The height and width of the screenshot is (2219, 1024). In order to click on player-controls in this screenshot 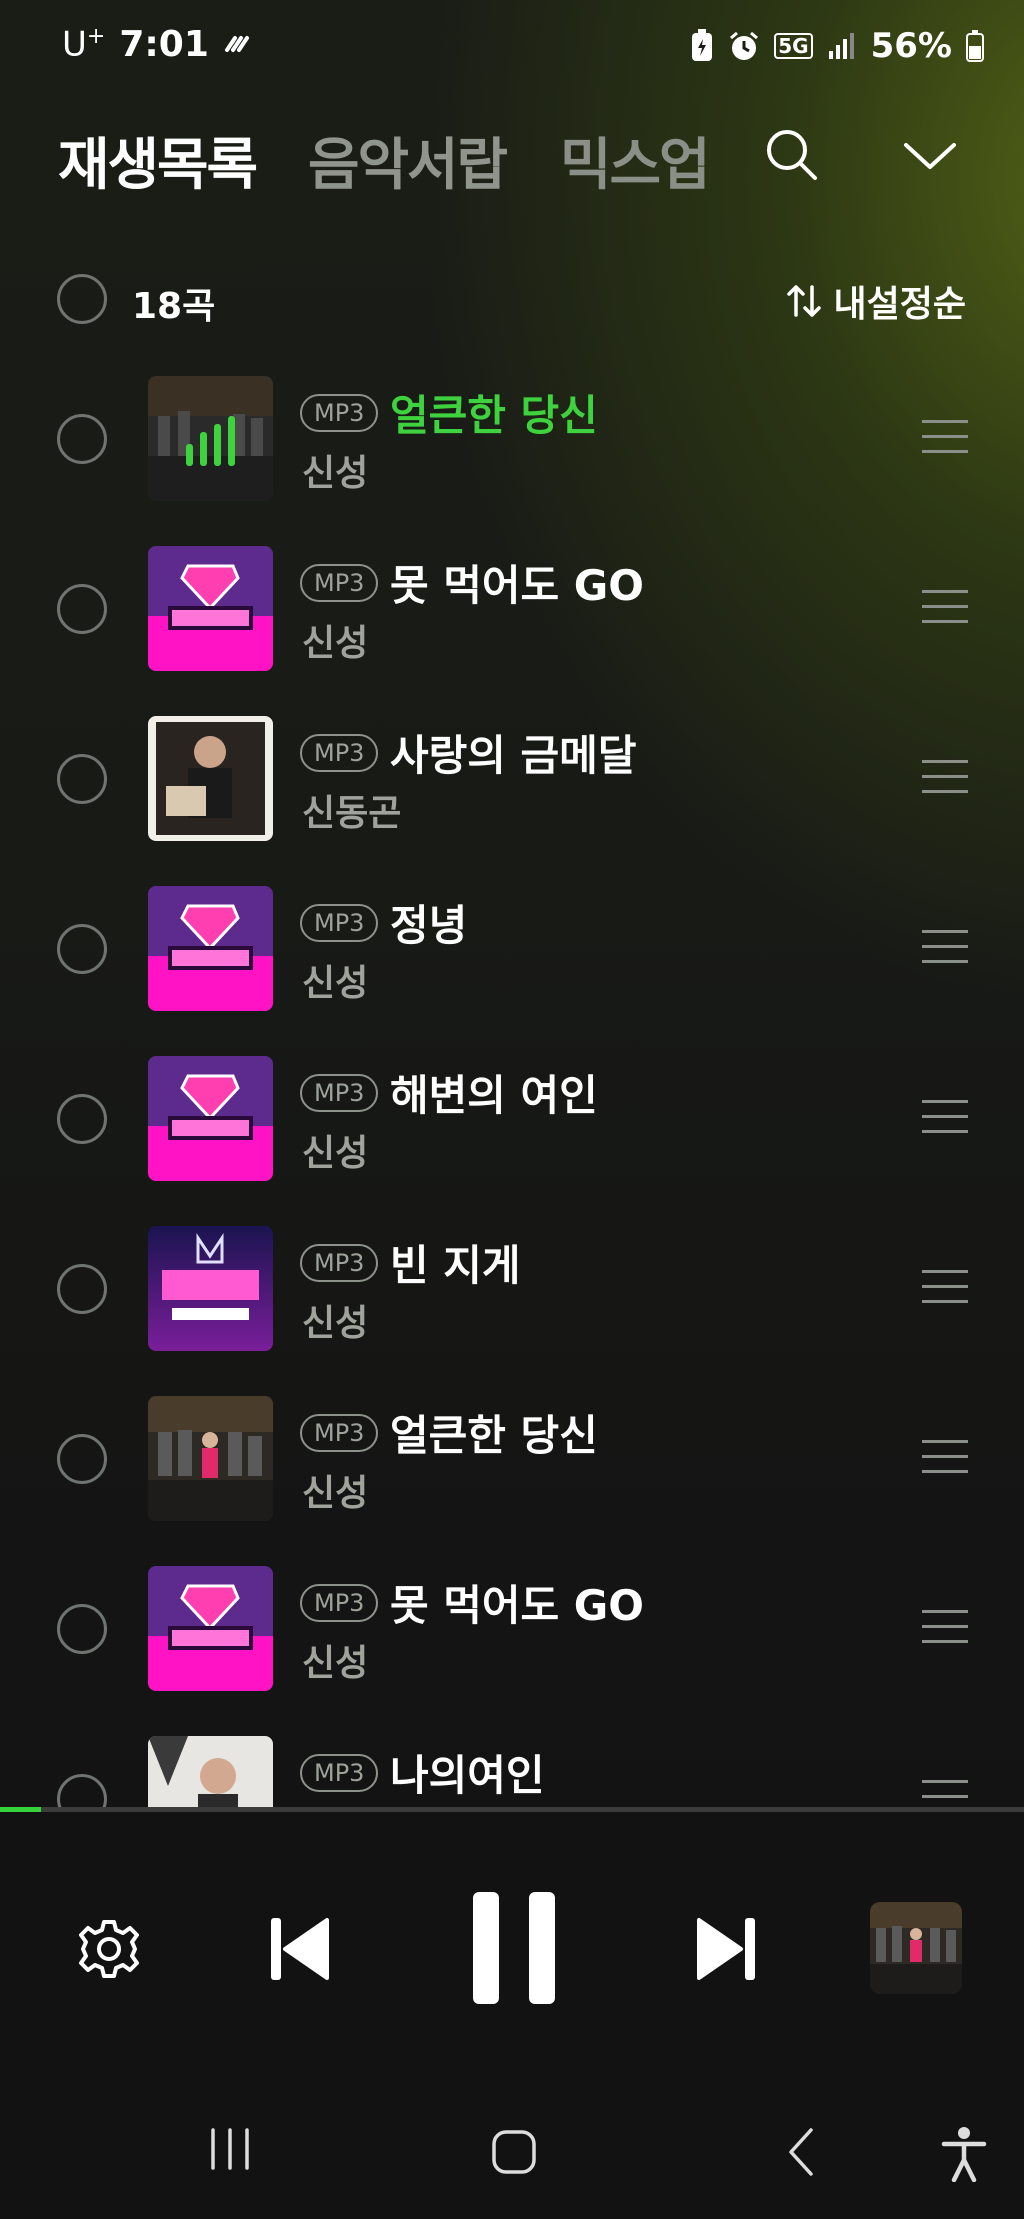, I will do `click(512, 1942)`.